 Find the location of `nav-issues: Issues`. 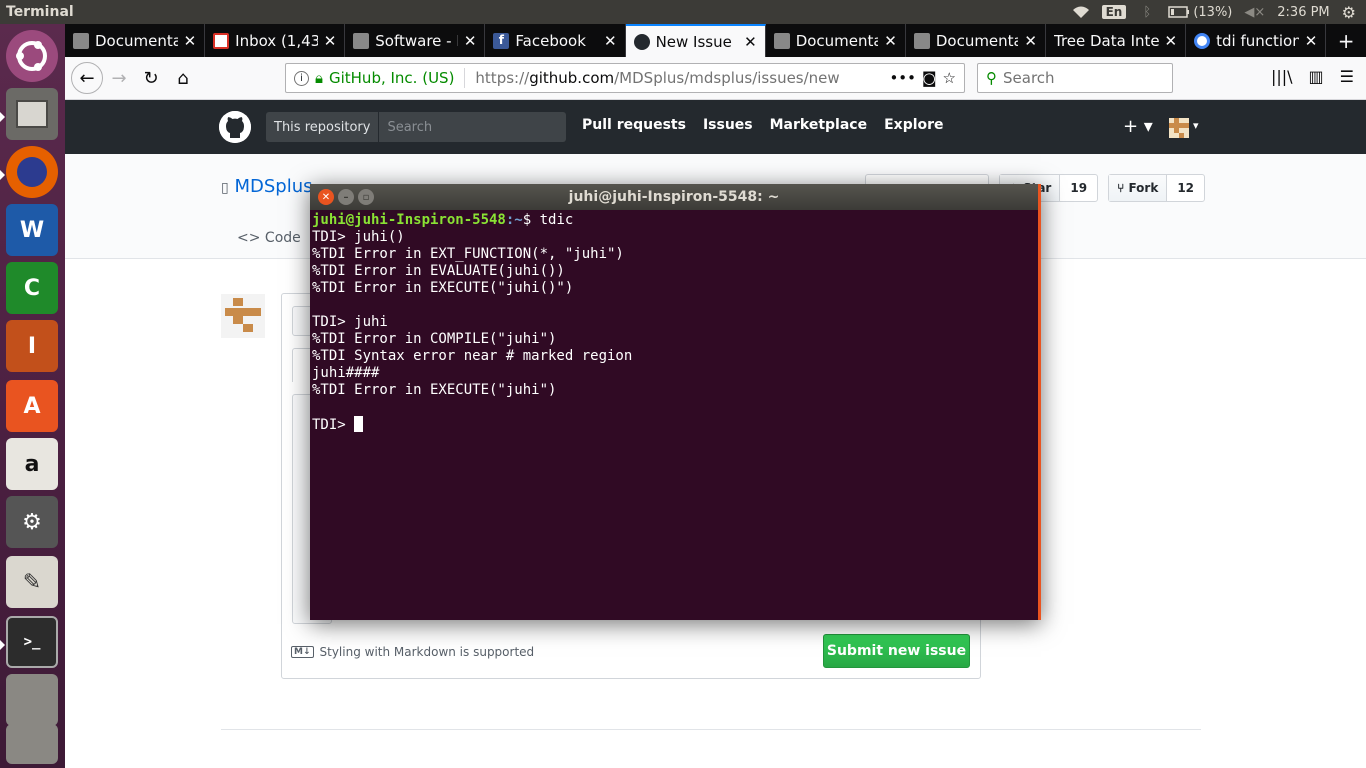

nav-issues: Issues is located at coordinates (728, 125).